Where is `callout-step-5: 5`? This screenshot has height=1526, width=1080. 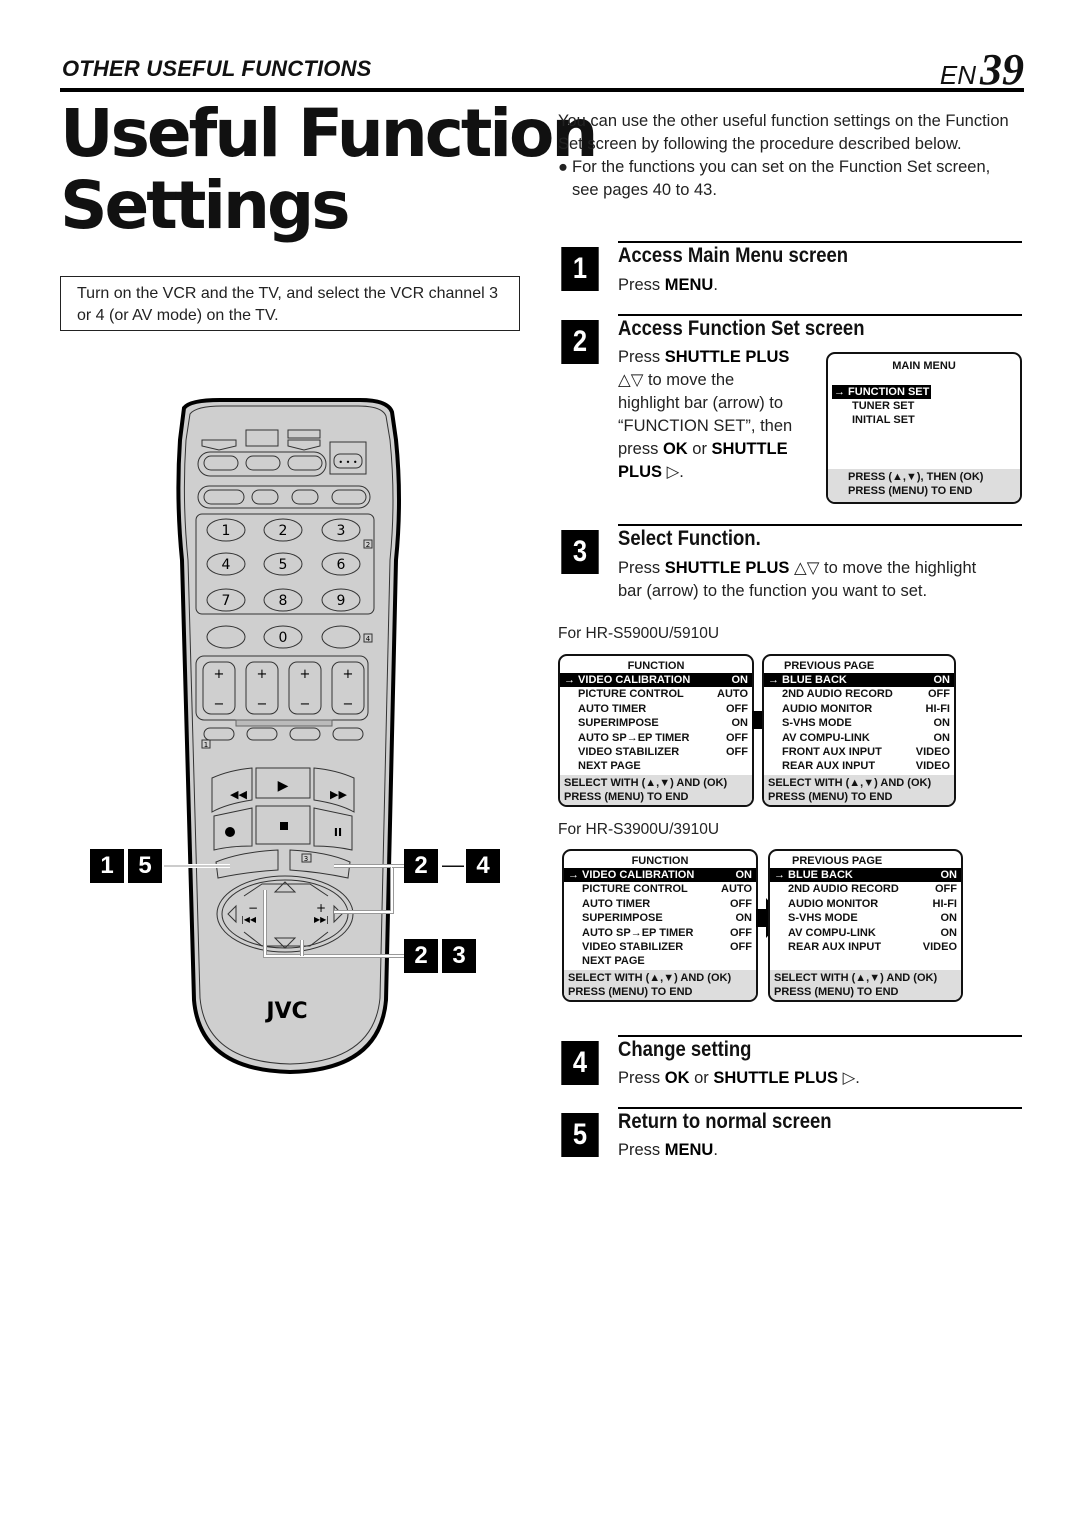
callout-step-5: 5 is located at coordinates (145, 866).